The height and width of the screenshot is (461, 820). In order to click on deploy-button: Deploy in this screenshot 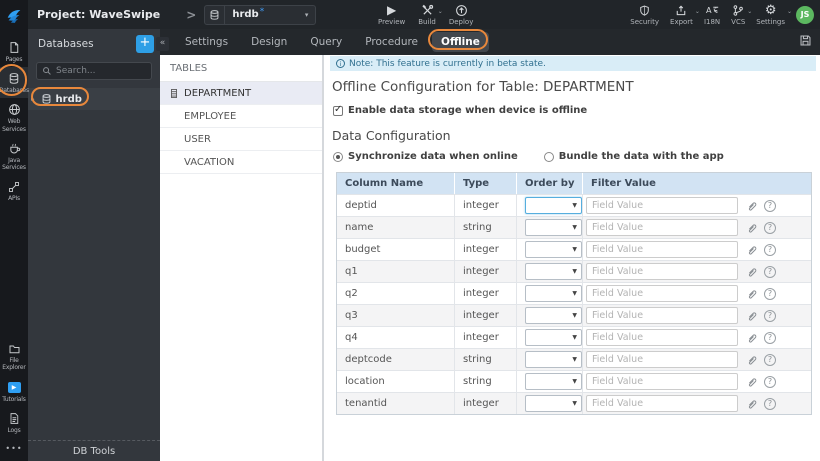, I will do `click(461, 15)`.